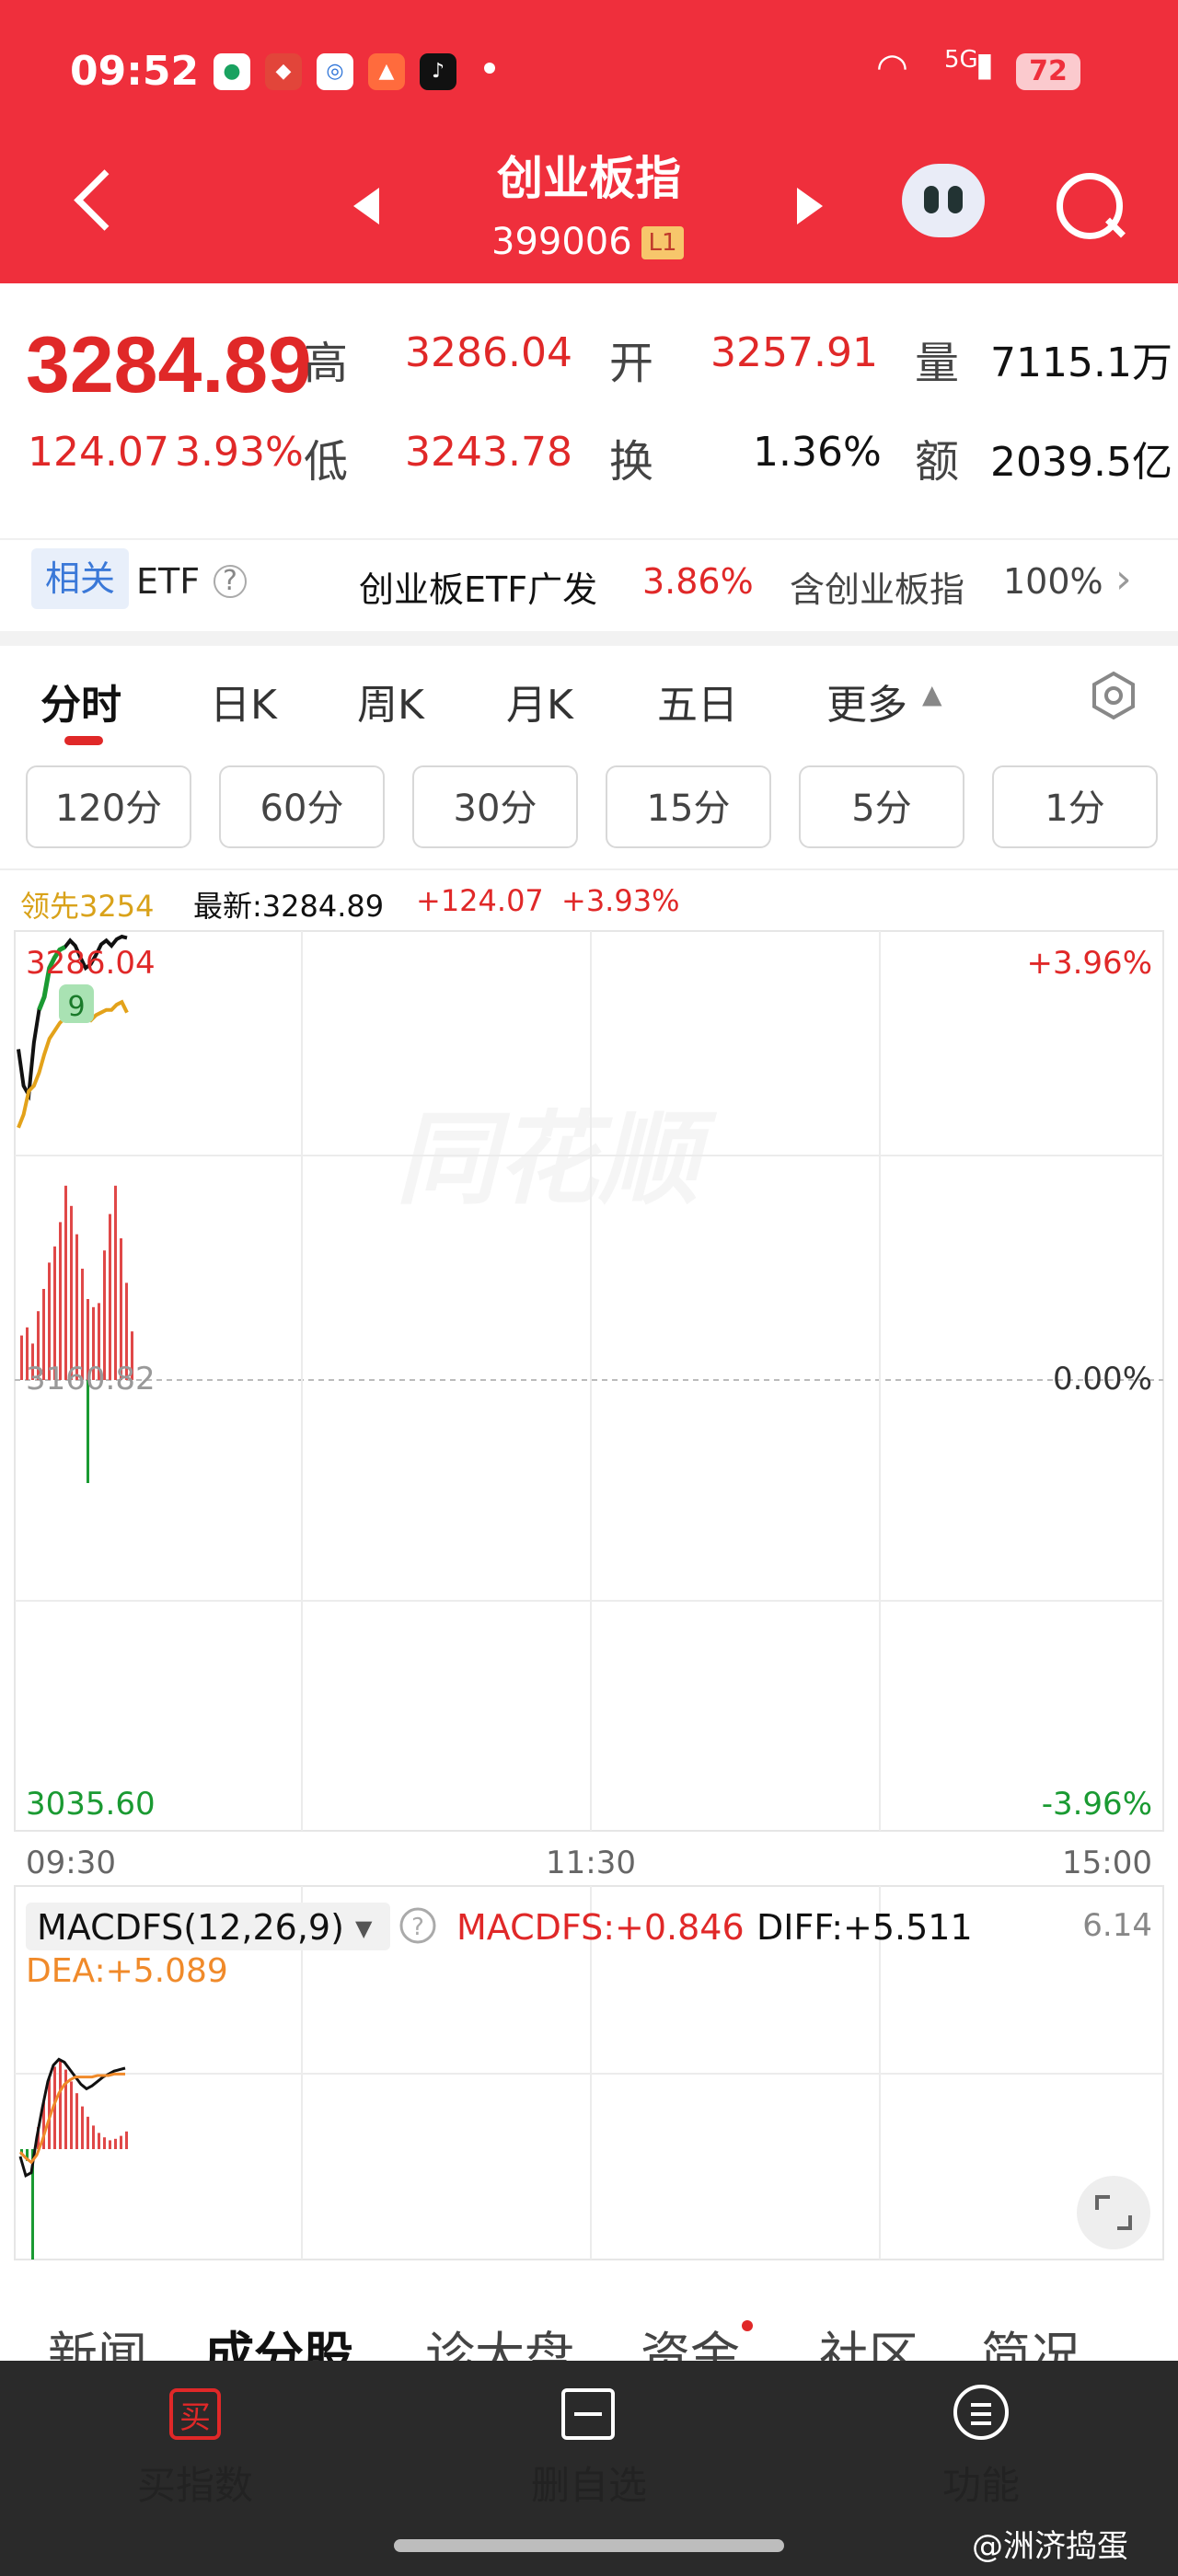 This screenshot has height=2576, width=1178. Describe the element at coordinates (1117, 1925) in the screenshot. I see `macd-max-label: 6.14` at that location.